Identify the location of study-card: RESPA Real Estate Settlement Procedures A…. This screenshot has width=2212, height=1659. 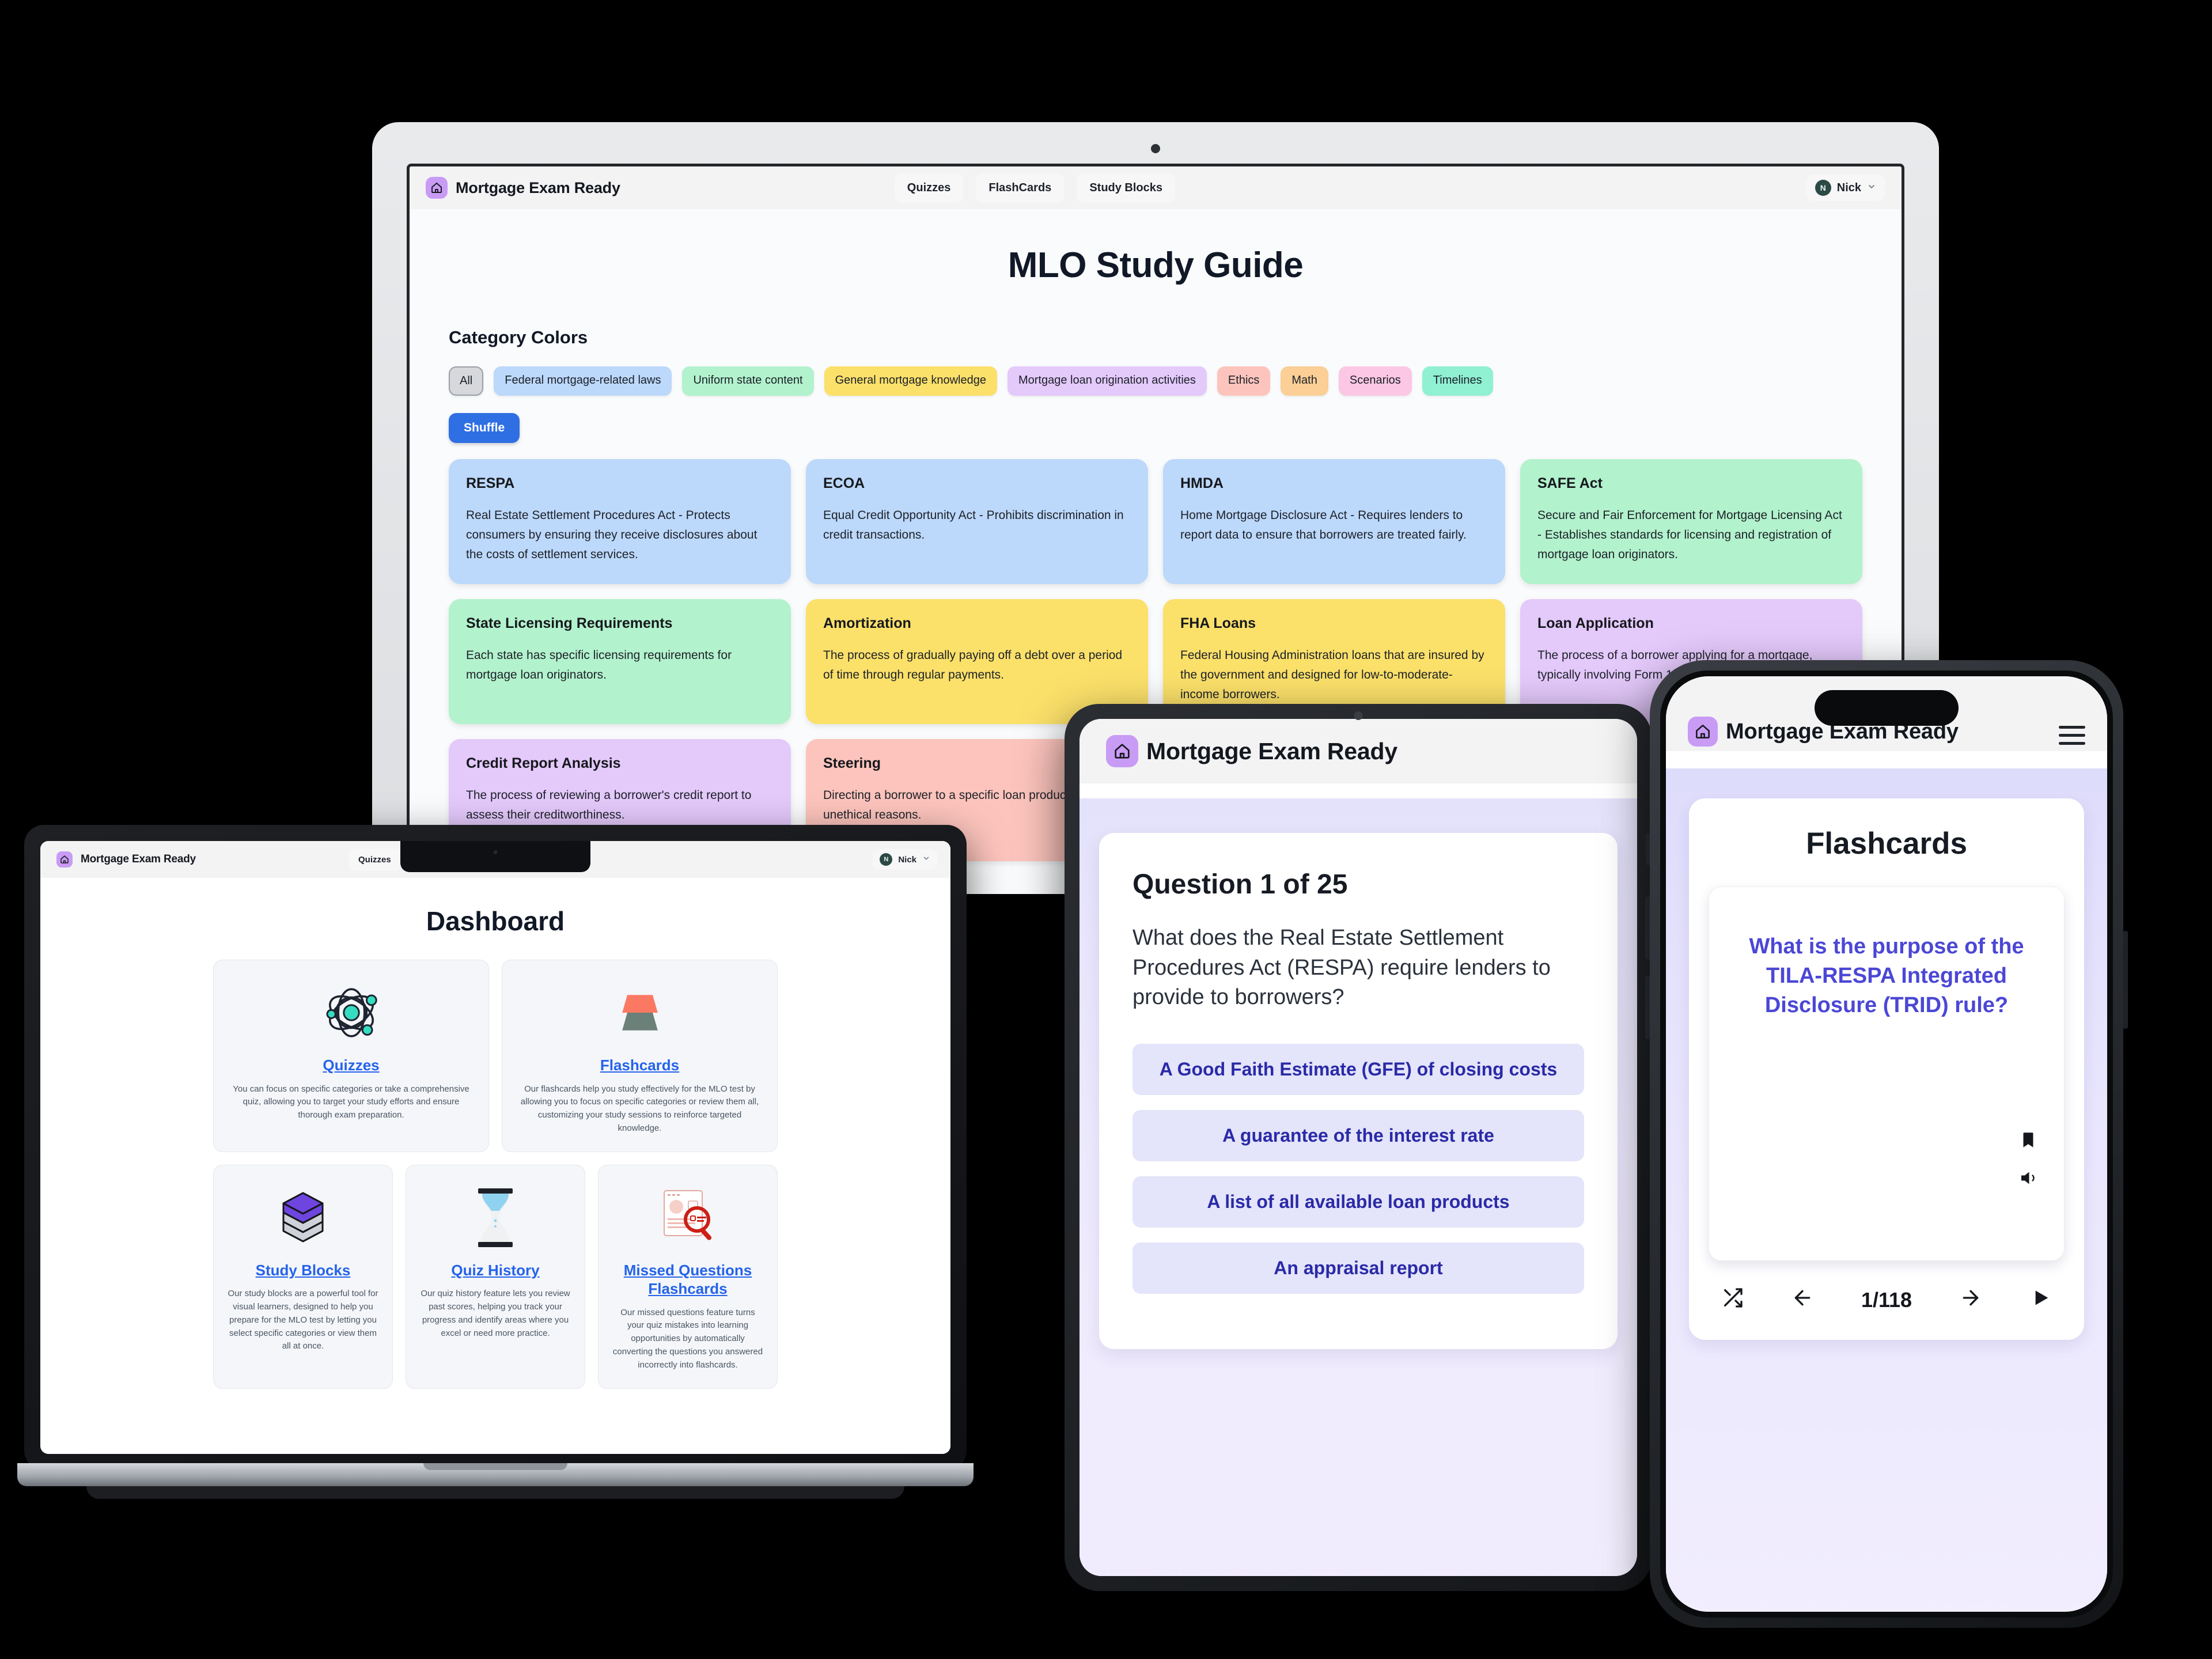
(620, 522).